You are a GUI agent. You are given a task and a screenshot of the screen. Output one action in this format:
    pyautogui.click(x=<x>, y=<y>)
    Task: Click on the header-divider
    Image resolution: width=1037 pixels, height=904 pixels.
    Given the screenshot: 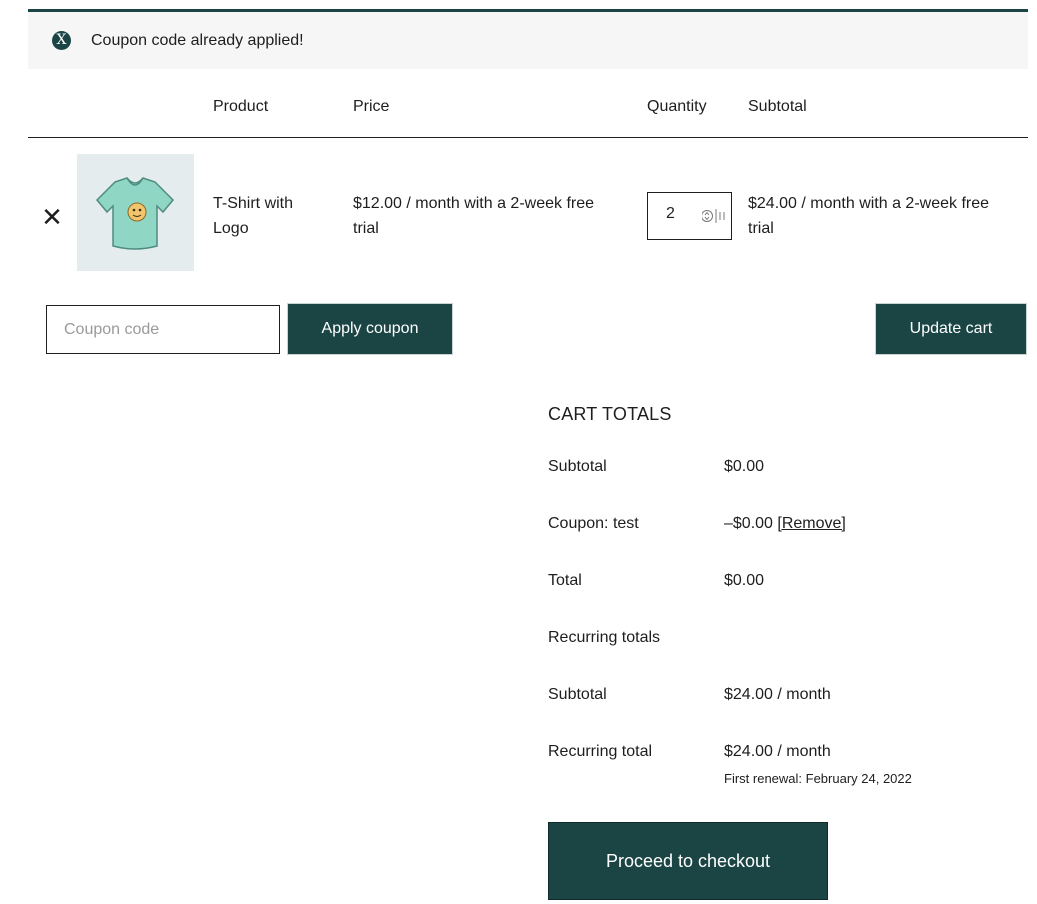 What is the action you would take?
    pyautogui.click(x=528, y=137)
    